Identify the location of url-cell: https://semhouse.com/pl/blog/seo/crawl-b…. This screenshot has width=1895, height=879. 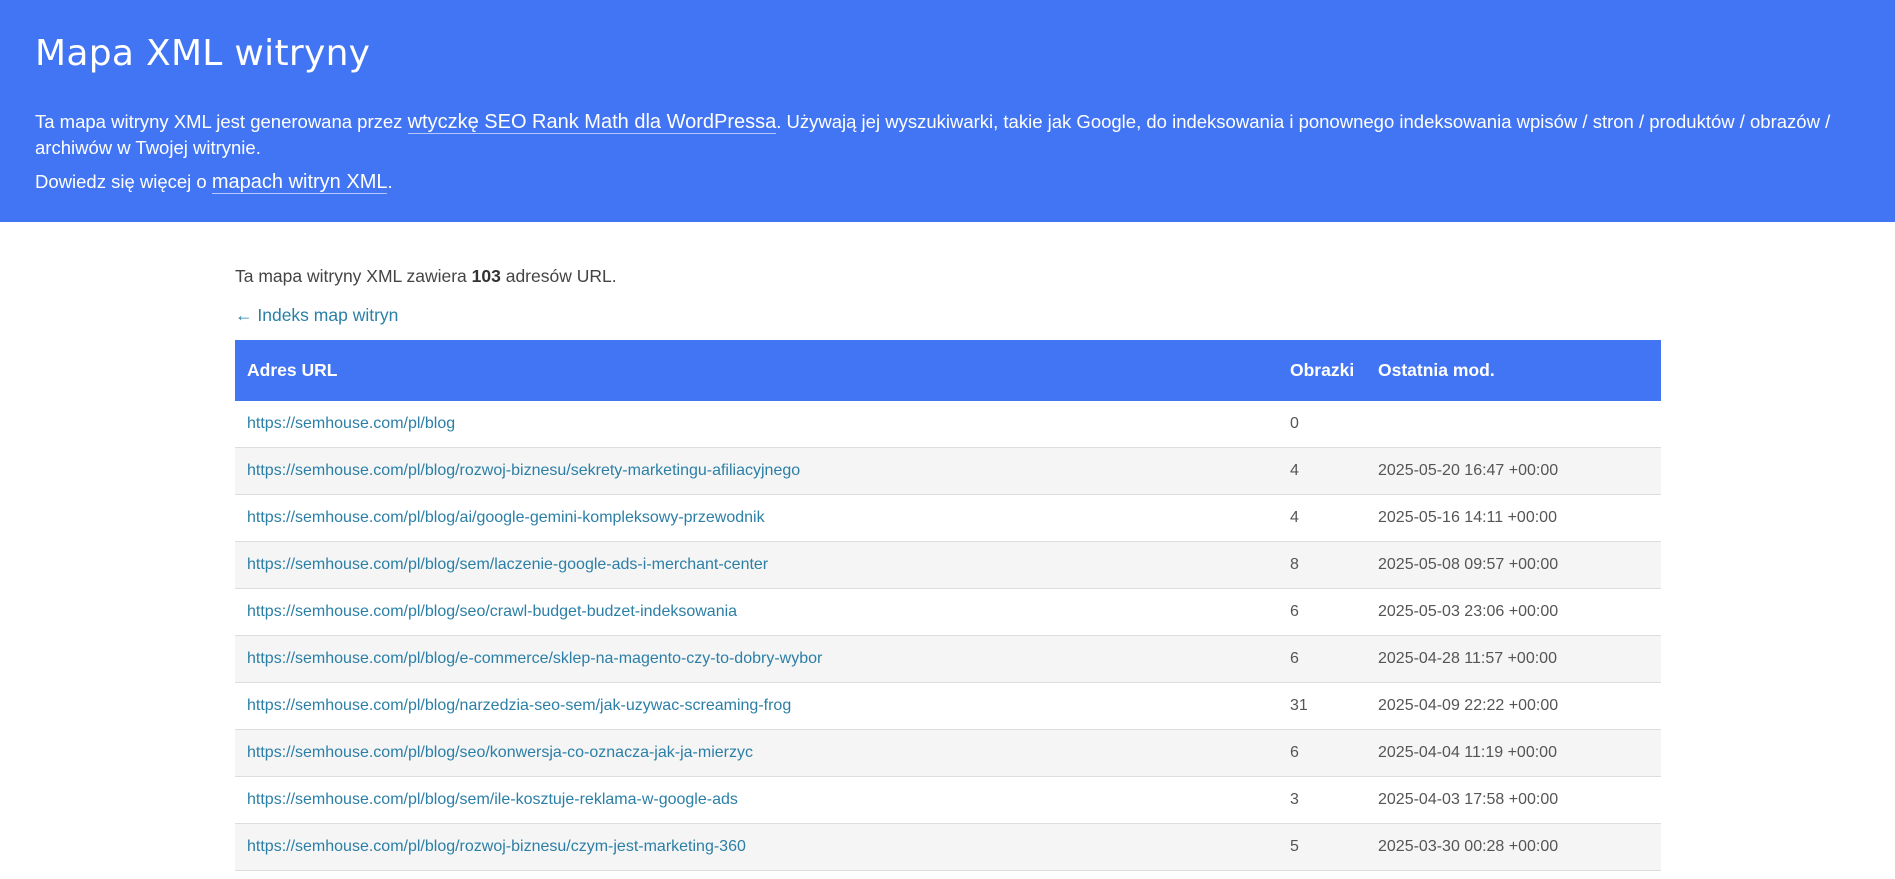
(756, 612).